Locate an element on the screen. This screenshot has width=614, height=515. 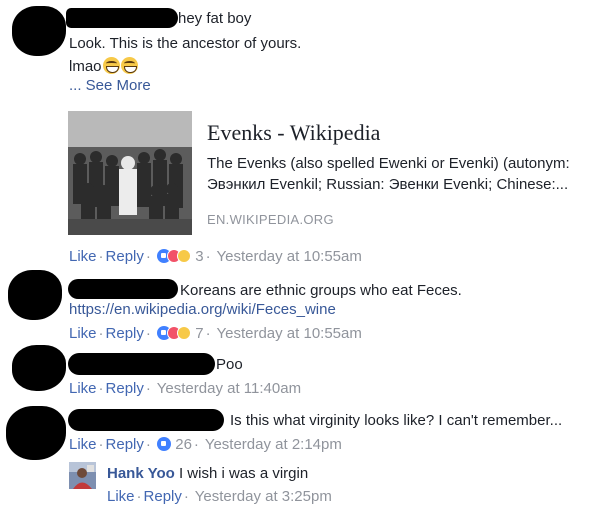
link-preview-domain: EN.WIKIPEDIA.ORG is located at coordinates (270, 219).